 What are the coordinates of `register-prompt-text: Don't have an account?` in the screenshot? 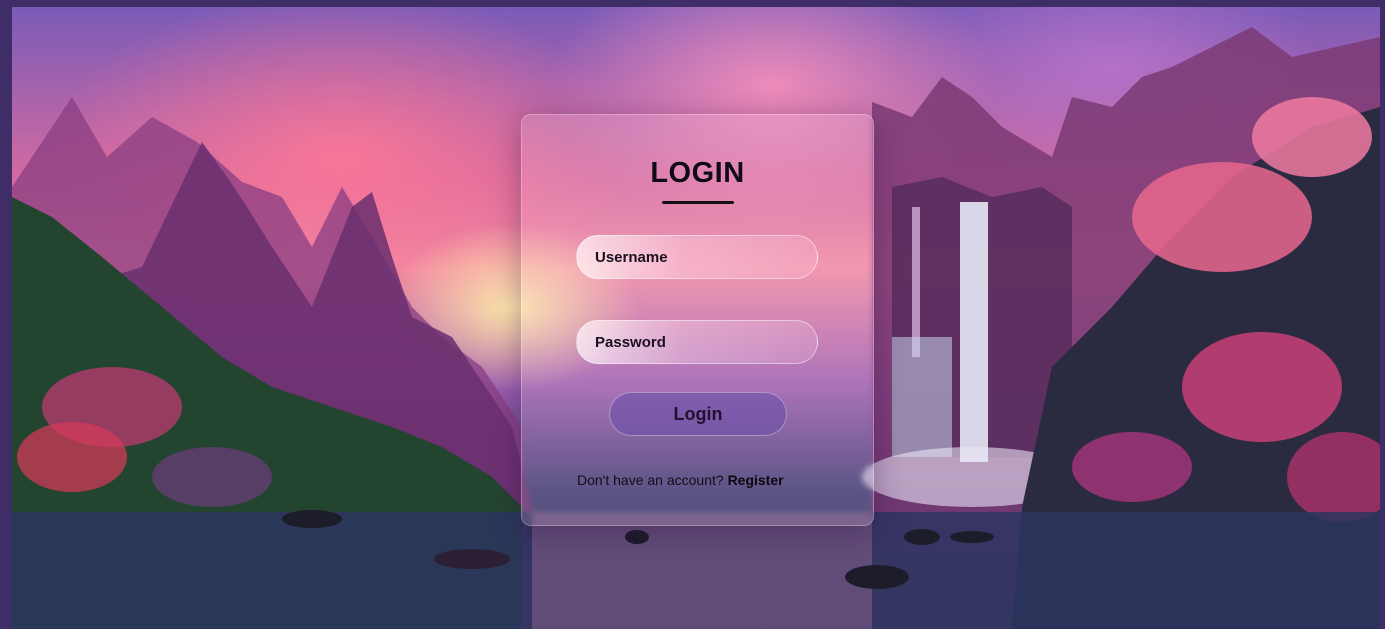 It's located at (650, 480).